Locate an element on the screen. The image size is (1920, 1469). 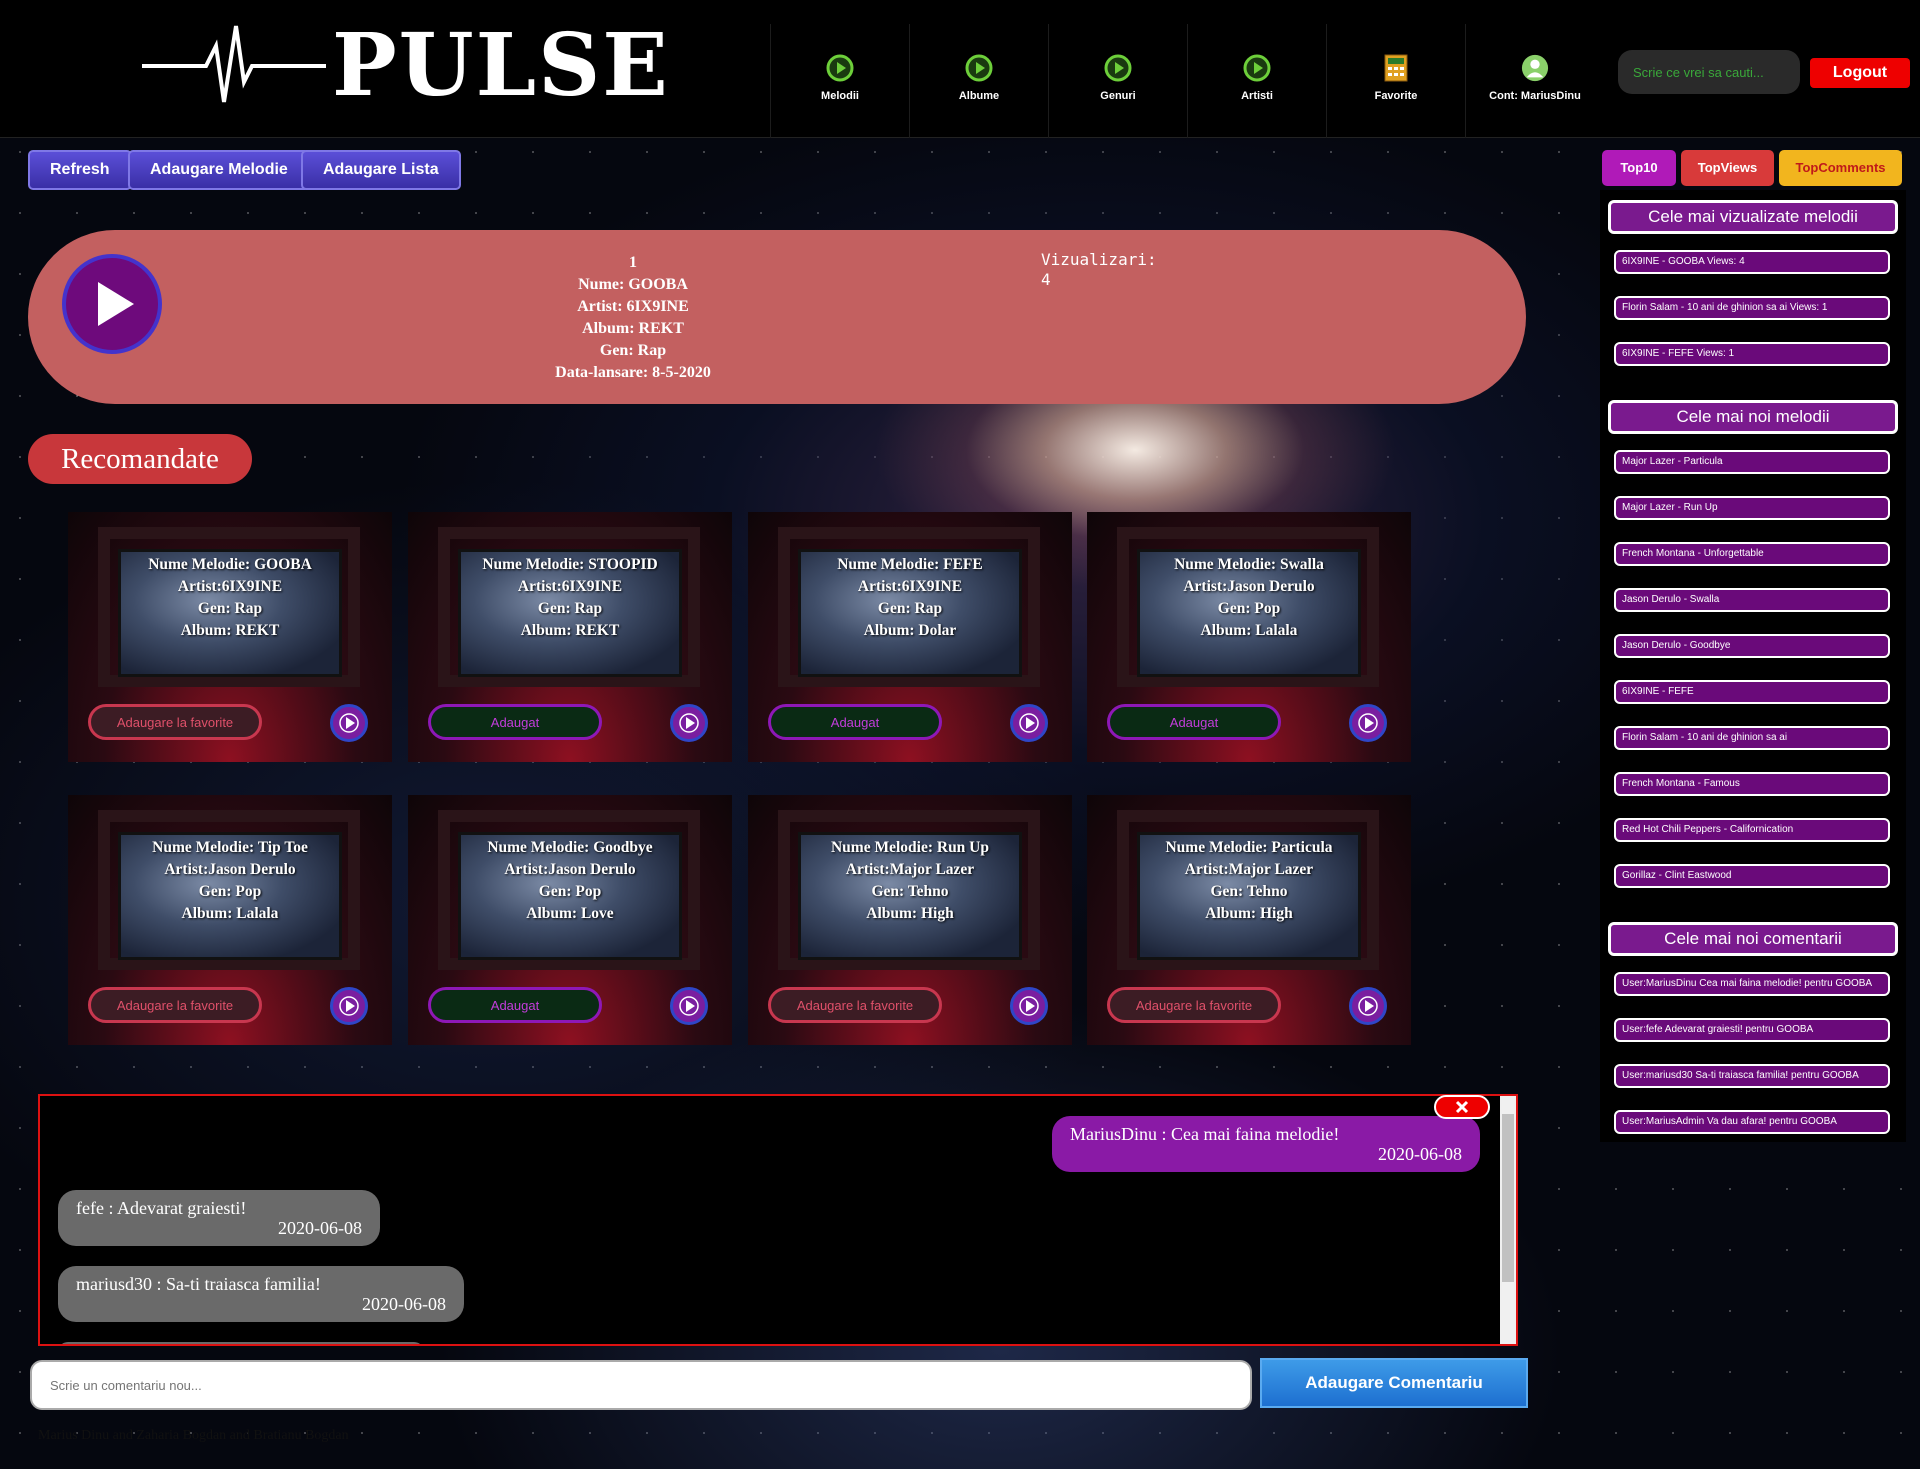
comments-scrollbar is located at coordinates (1508, 1220).